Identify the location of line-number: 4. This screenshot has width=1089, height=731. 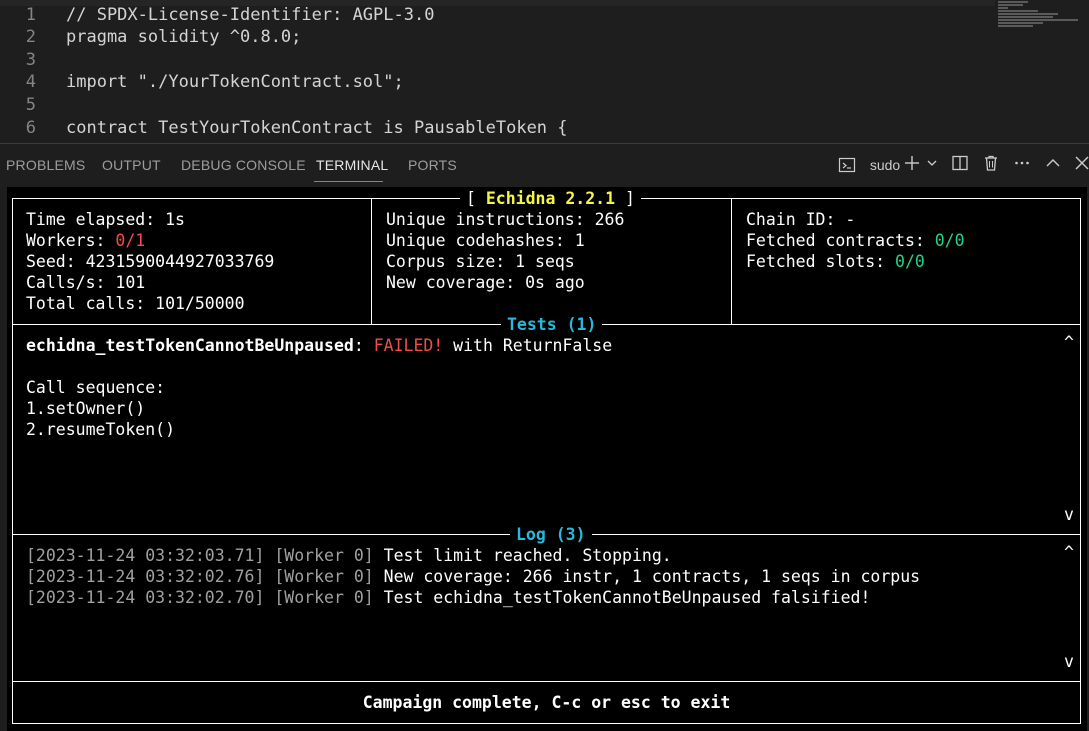
(30, 82).